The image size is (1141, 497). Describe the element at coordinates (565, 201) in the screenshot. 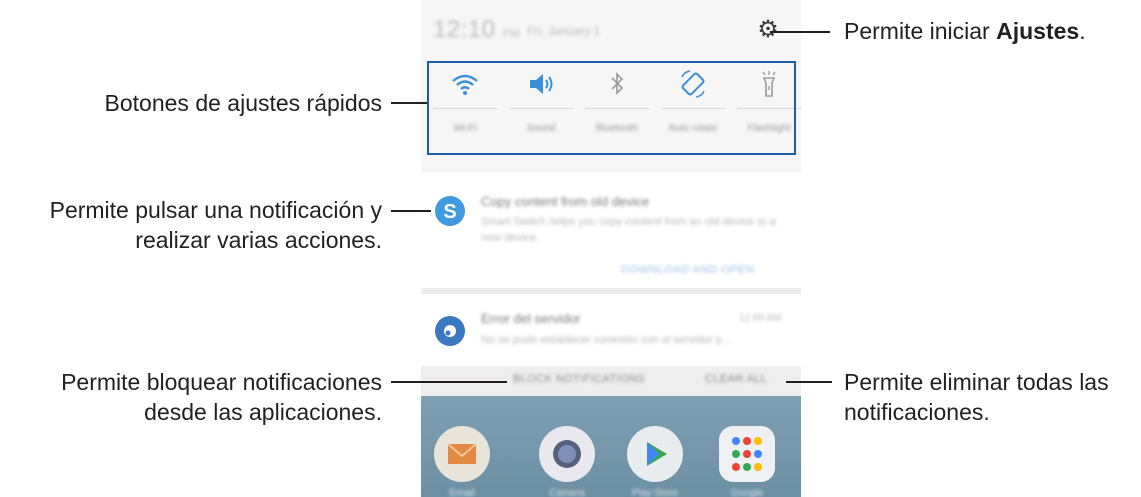

I see `notification-title: Copy content from old device` at that location.